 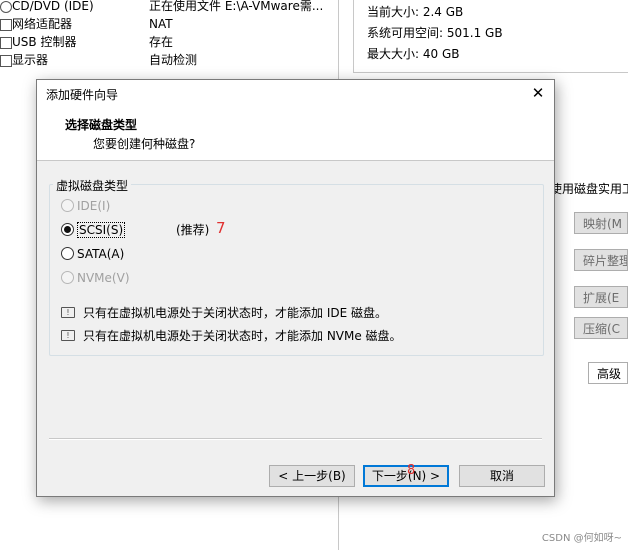 What do you see at coordinates (295, 93) in the screenshot?
I see `dialog-titlebar: 添加硬件向导 ✕` at bounding box center [295, 93].